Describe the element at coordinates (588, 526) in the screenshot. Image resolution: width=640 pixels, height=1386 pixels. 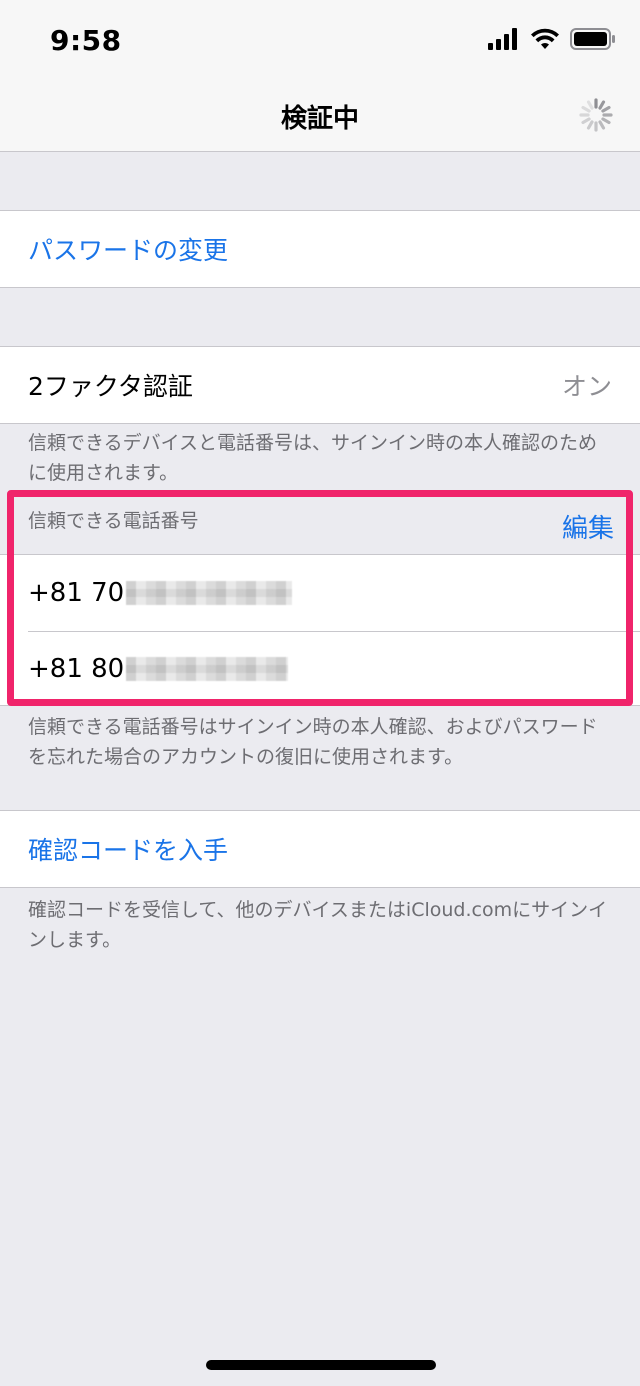
I see `edit-button: 編集` at that location.